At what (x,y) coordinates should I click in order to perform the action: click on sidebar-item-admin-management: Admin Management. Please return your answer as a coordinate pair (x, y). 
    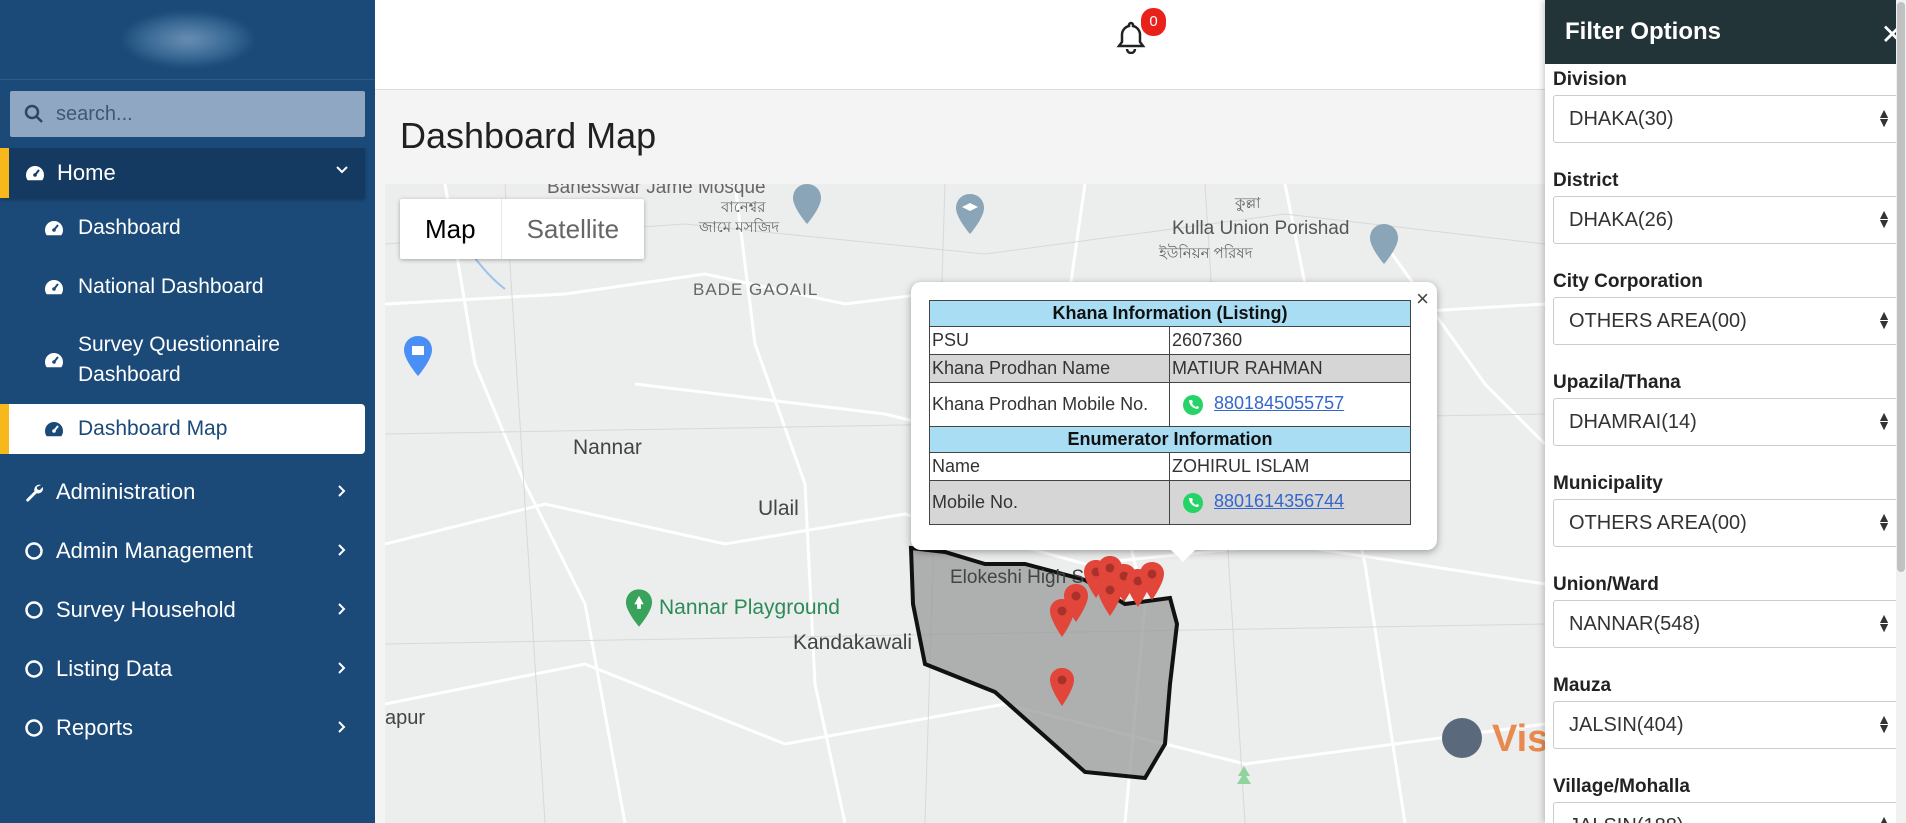
    Looking at the image, I should click on (187, 550).